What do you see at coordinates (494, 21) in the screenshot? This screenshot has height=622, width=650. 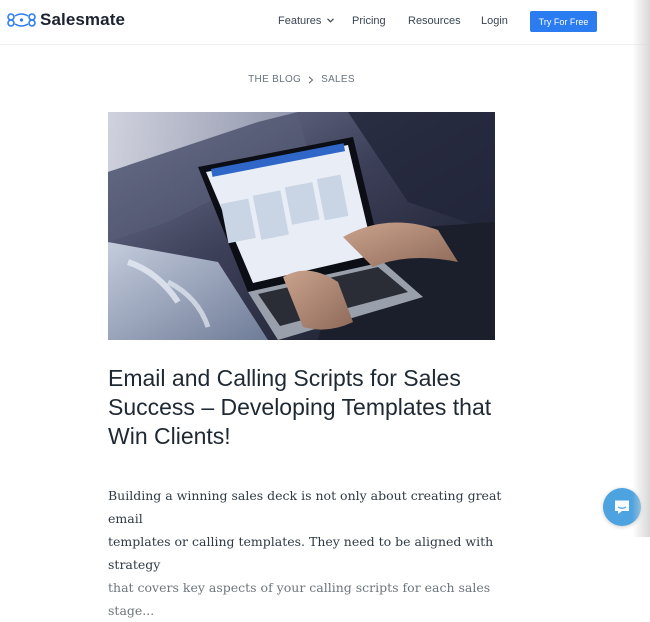 I see `nav-login: Login` at bounding box center [494, 21].